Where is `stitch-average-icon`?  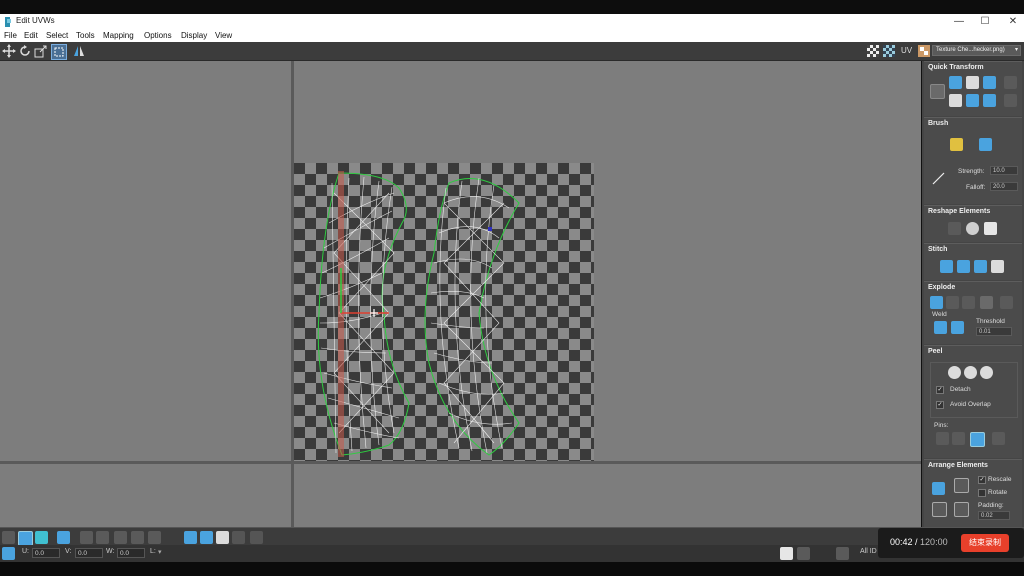 stitch-average-icon is located at coordinates (980, 266).